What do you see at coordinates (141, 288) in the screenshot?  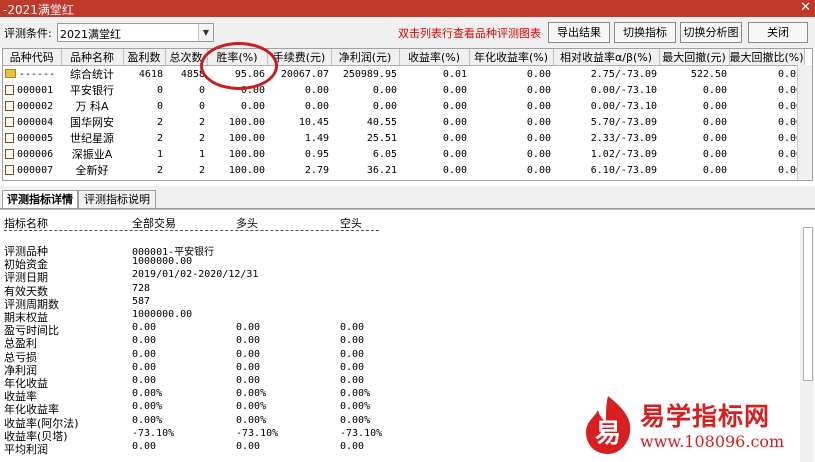 I see `detail-value: 728` at bounding box center [141, 288].